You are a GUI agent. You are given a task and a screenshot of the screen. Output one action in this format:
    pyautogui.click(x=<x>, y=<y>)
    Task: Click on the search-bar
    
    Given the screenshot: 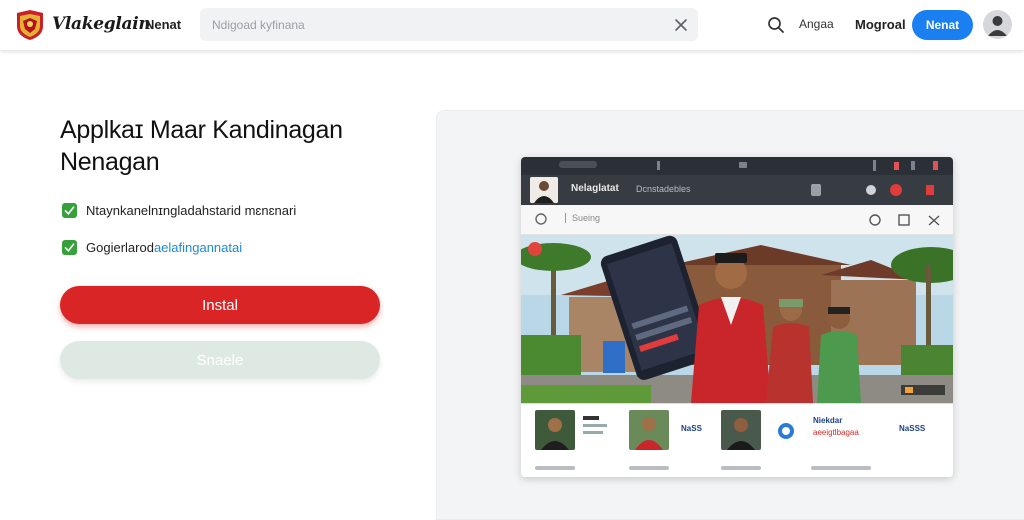 What is the action you would take?
    pyautogui.click(x=449, y=24)
    